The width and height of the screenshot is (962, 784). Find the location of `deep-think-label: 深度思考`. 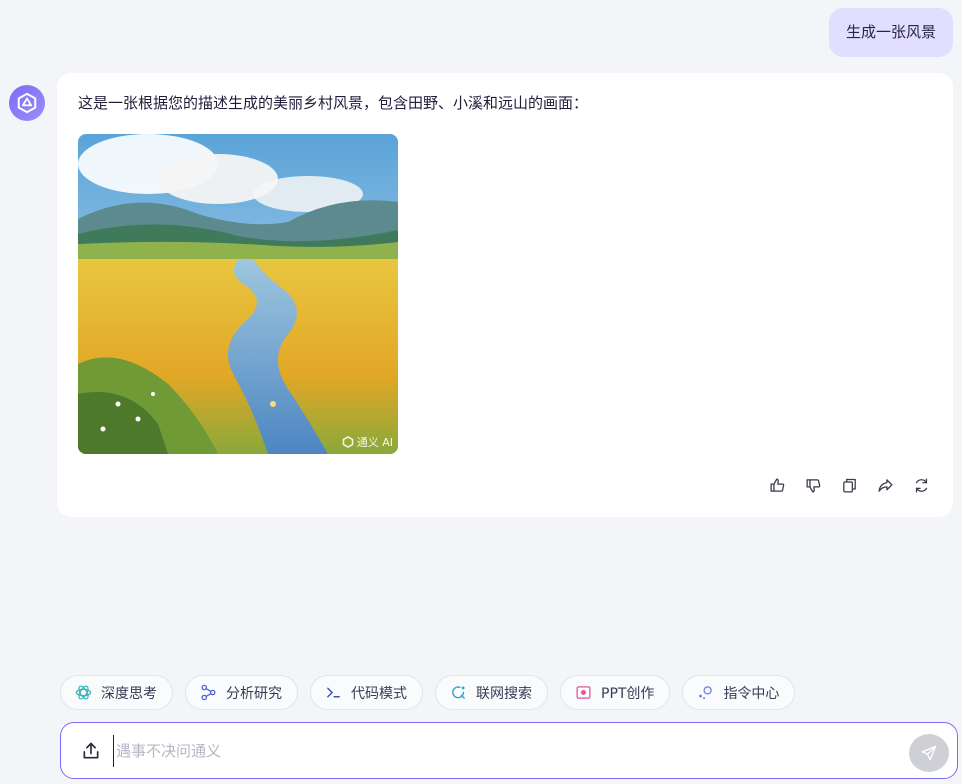

deep-think-label: 深度思考 is located at coordinates (129, 693).